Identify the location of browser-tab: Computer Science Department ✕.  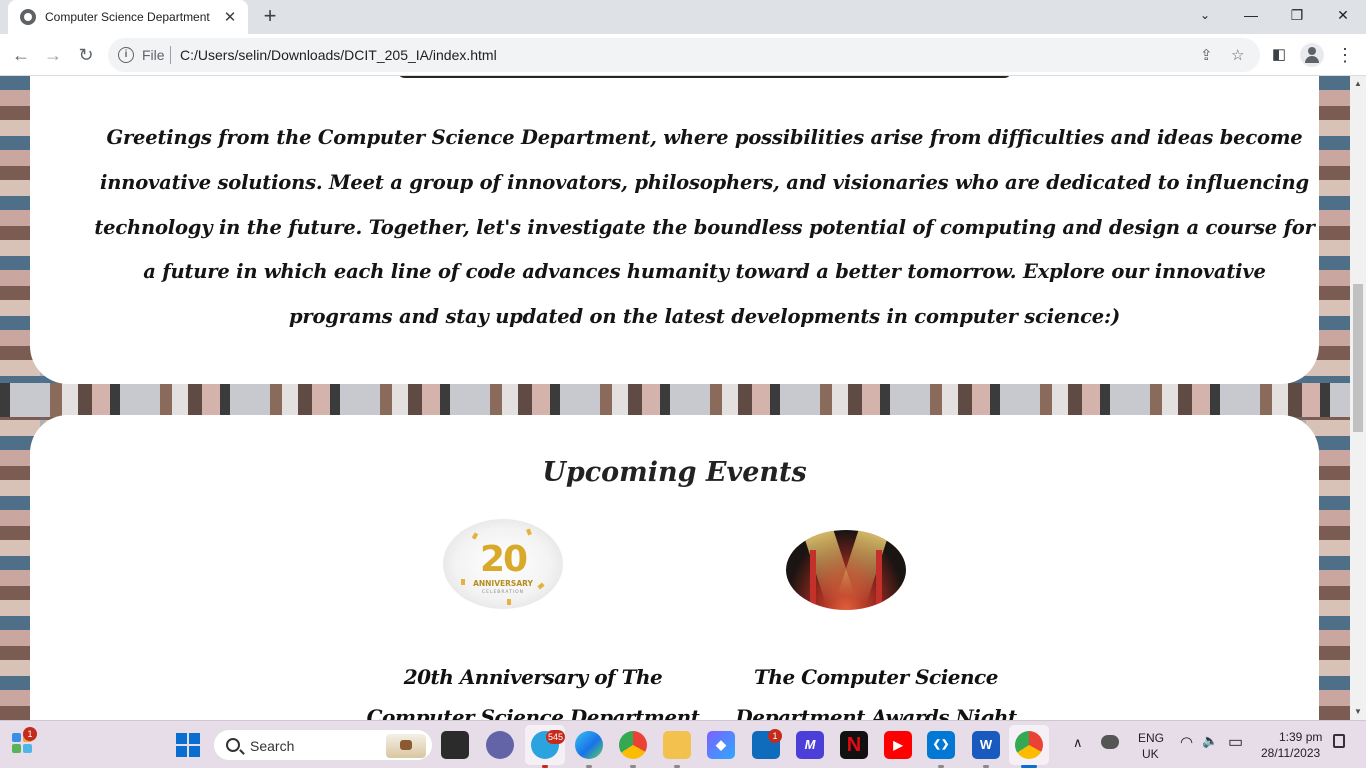
(128, 17).